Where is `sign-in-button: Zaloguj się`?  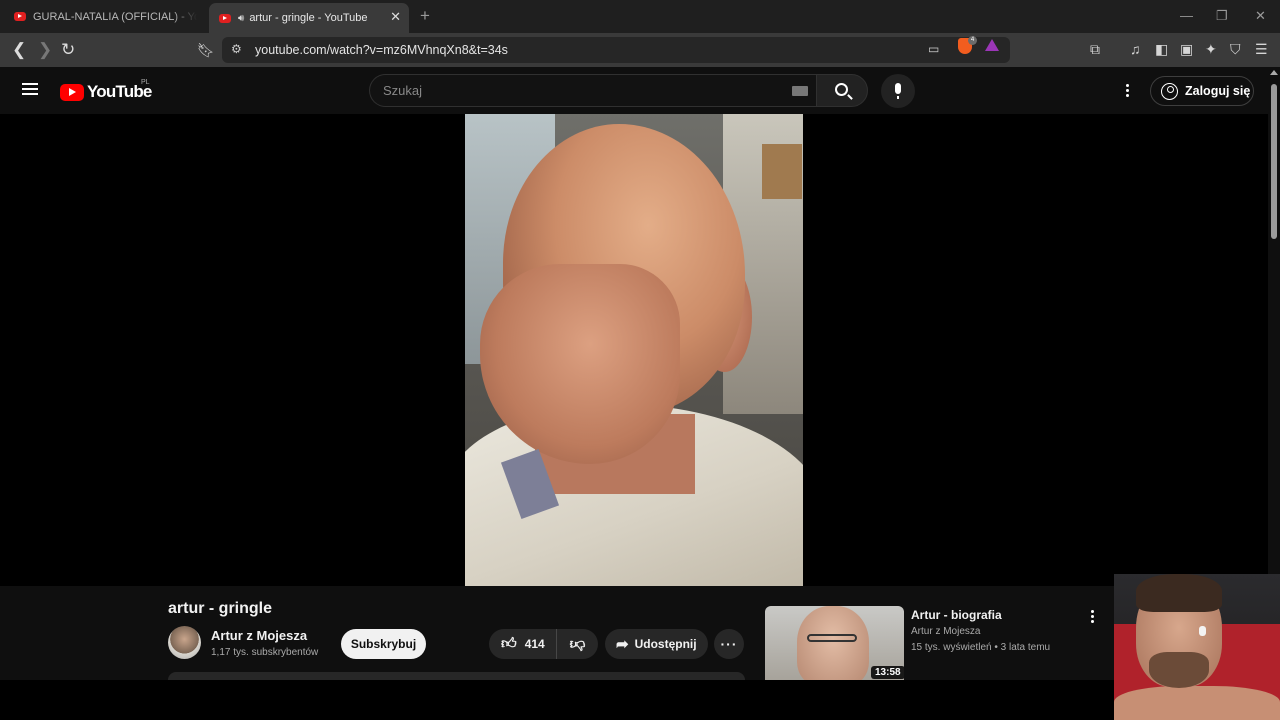
sign-in-button: Zaloguj się is located at coordinates (1202, 91).